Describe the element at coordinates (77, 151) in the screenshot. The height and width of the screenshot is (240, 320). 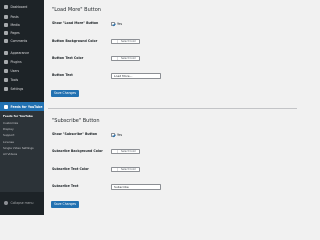
I see `subscribe-background-color-label: Subscribe Background Color` at that location.